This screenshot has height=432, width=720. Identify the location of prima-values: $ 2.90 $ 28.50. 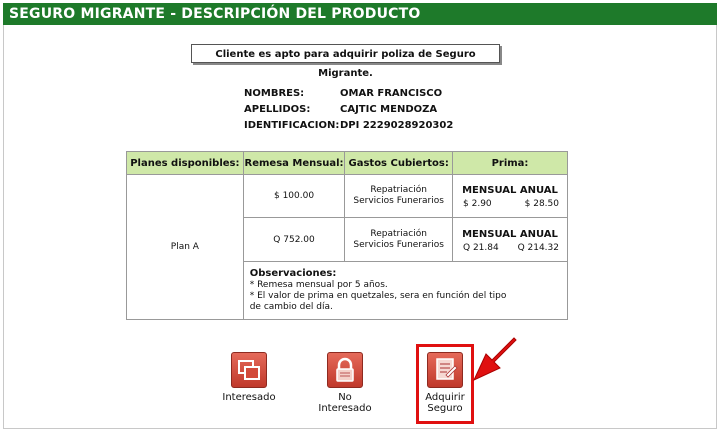
(510, 202).